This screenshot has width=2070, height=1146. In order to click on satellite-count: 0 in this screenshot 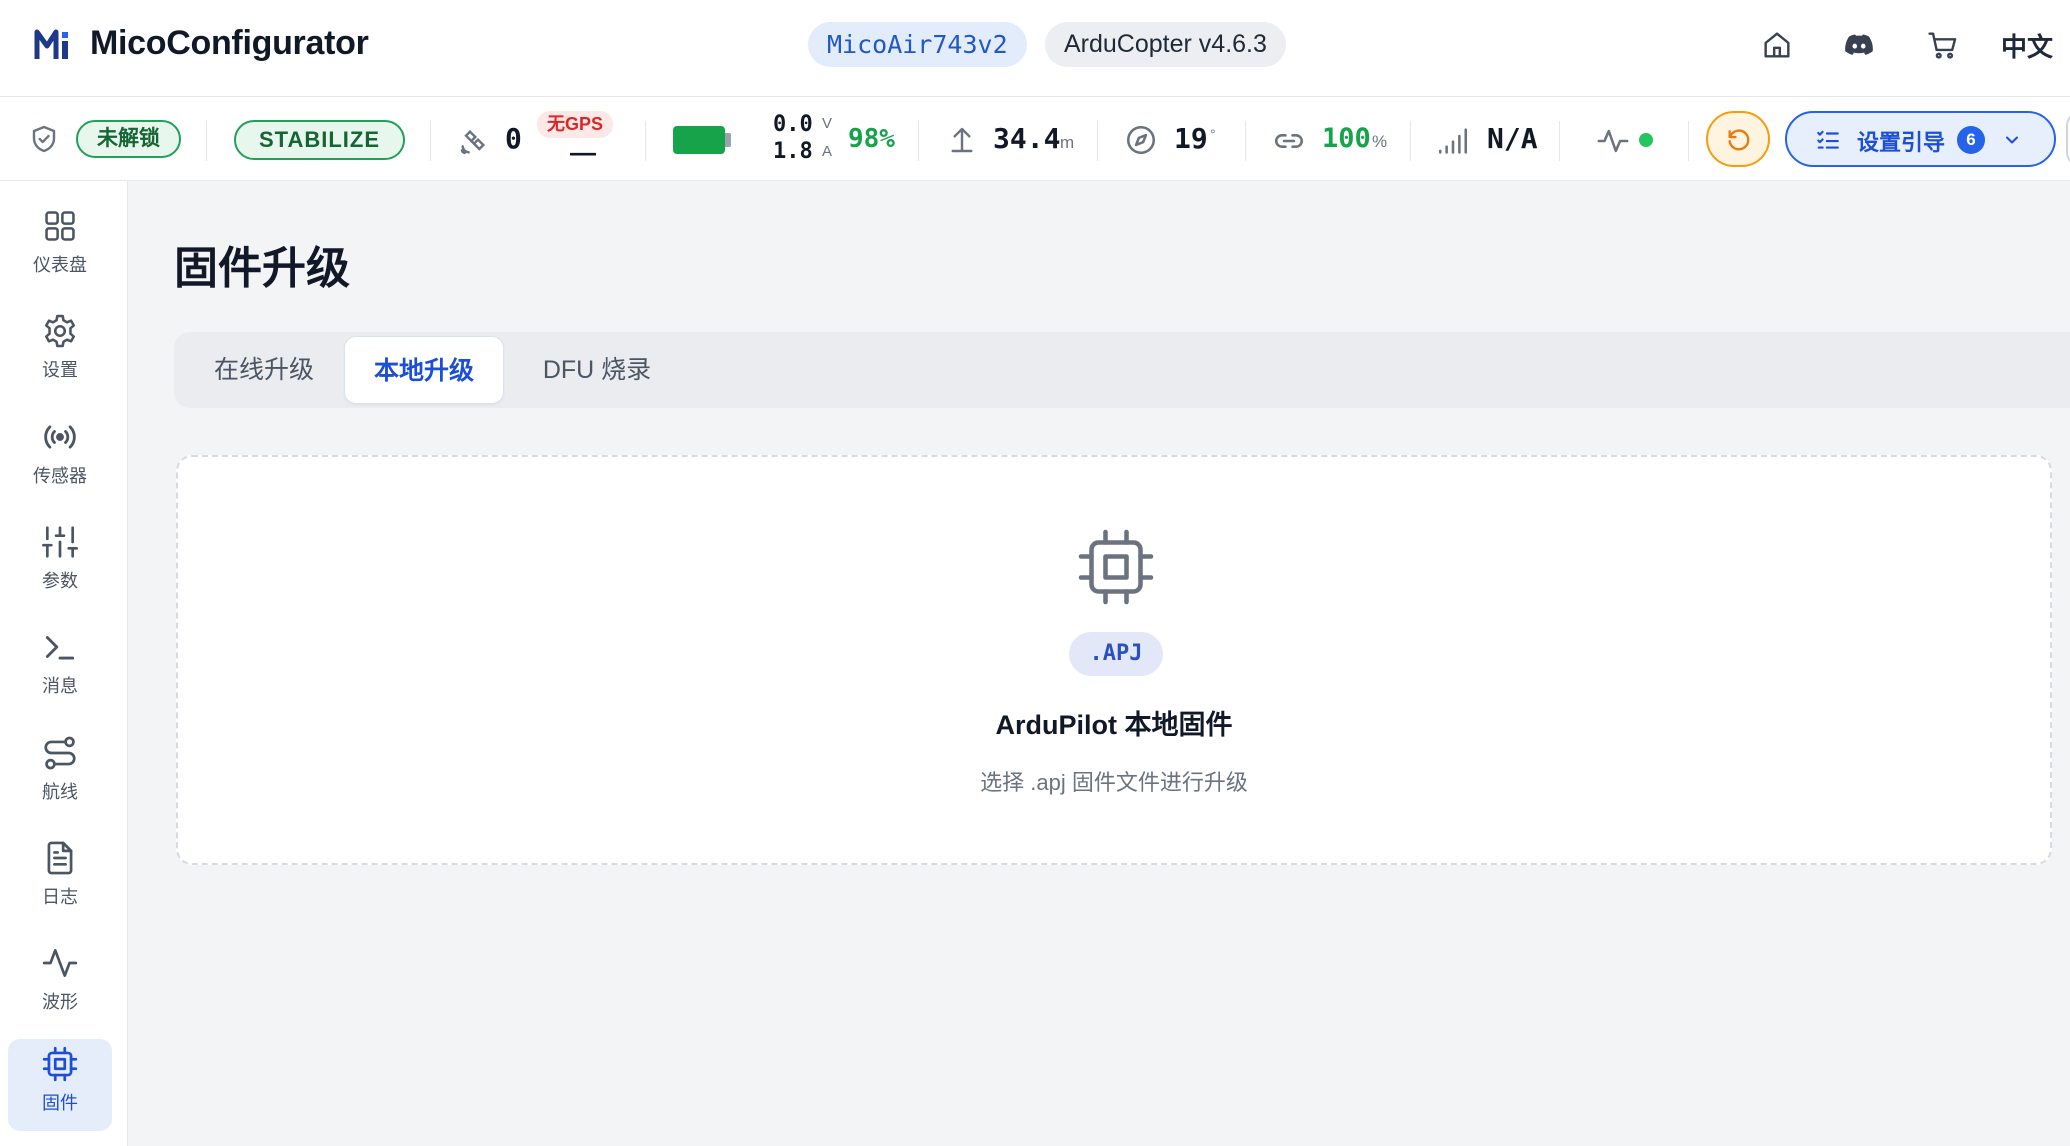, I will do `click(513, 138)`.